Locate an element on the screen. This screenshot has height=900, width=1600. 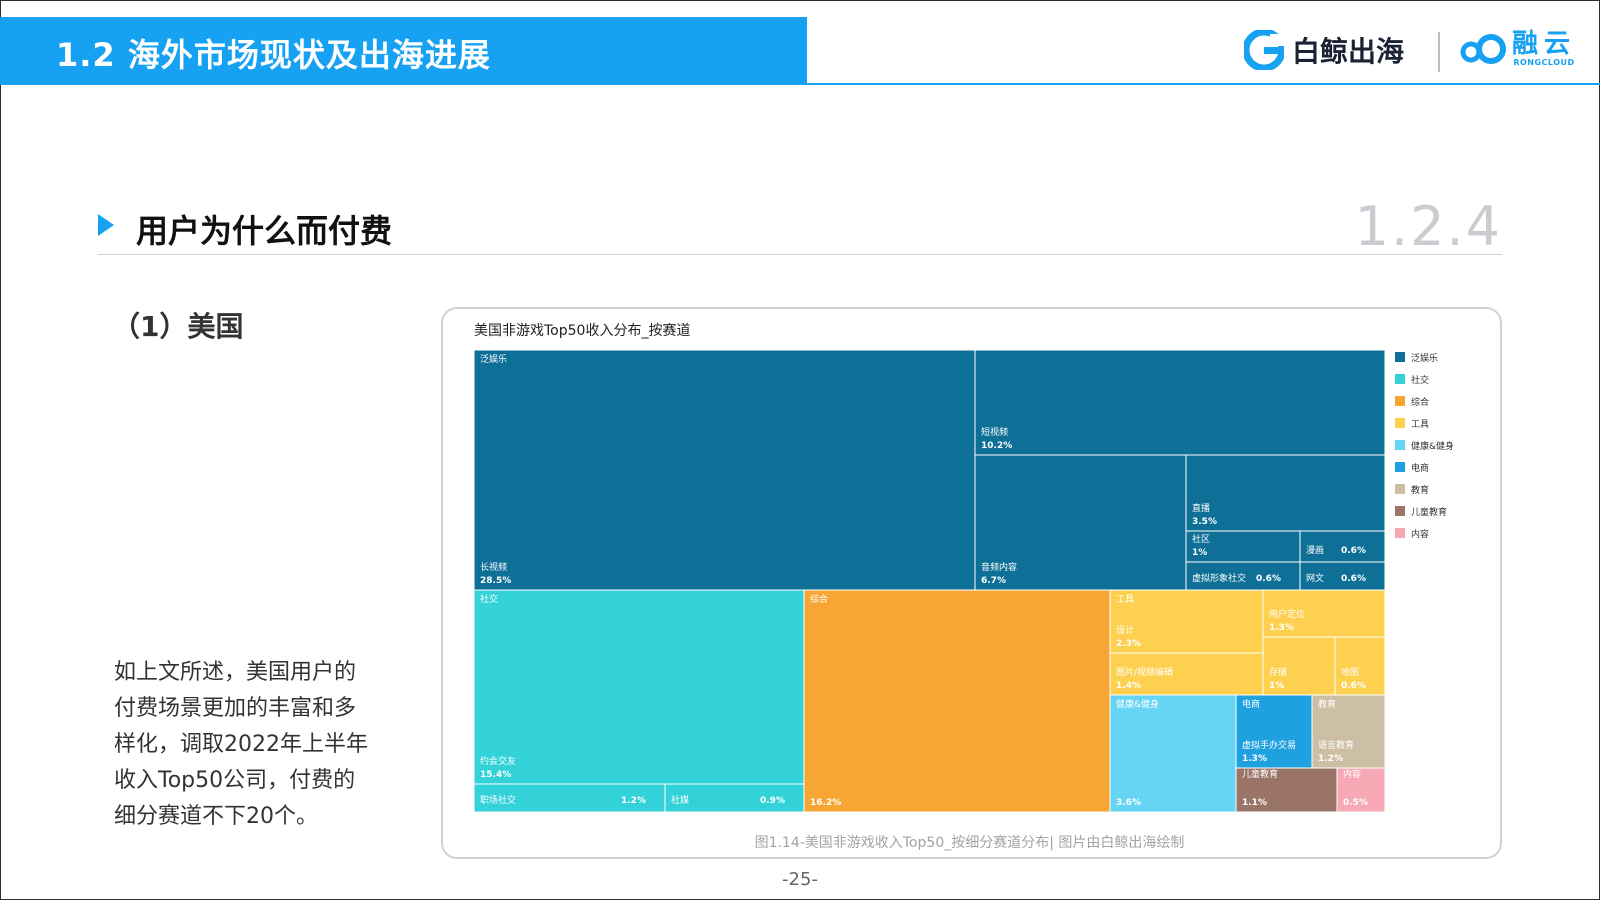
brand1-text: 白鲸出海 is located at coordinates (1348, 51).